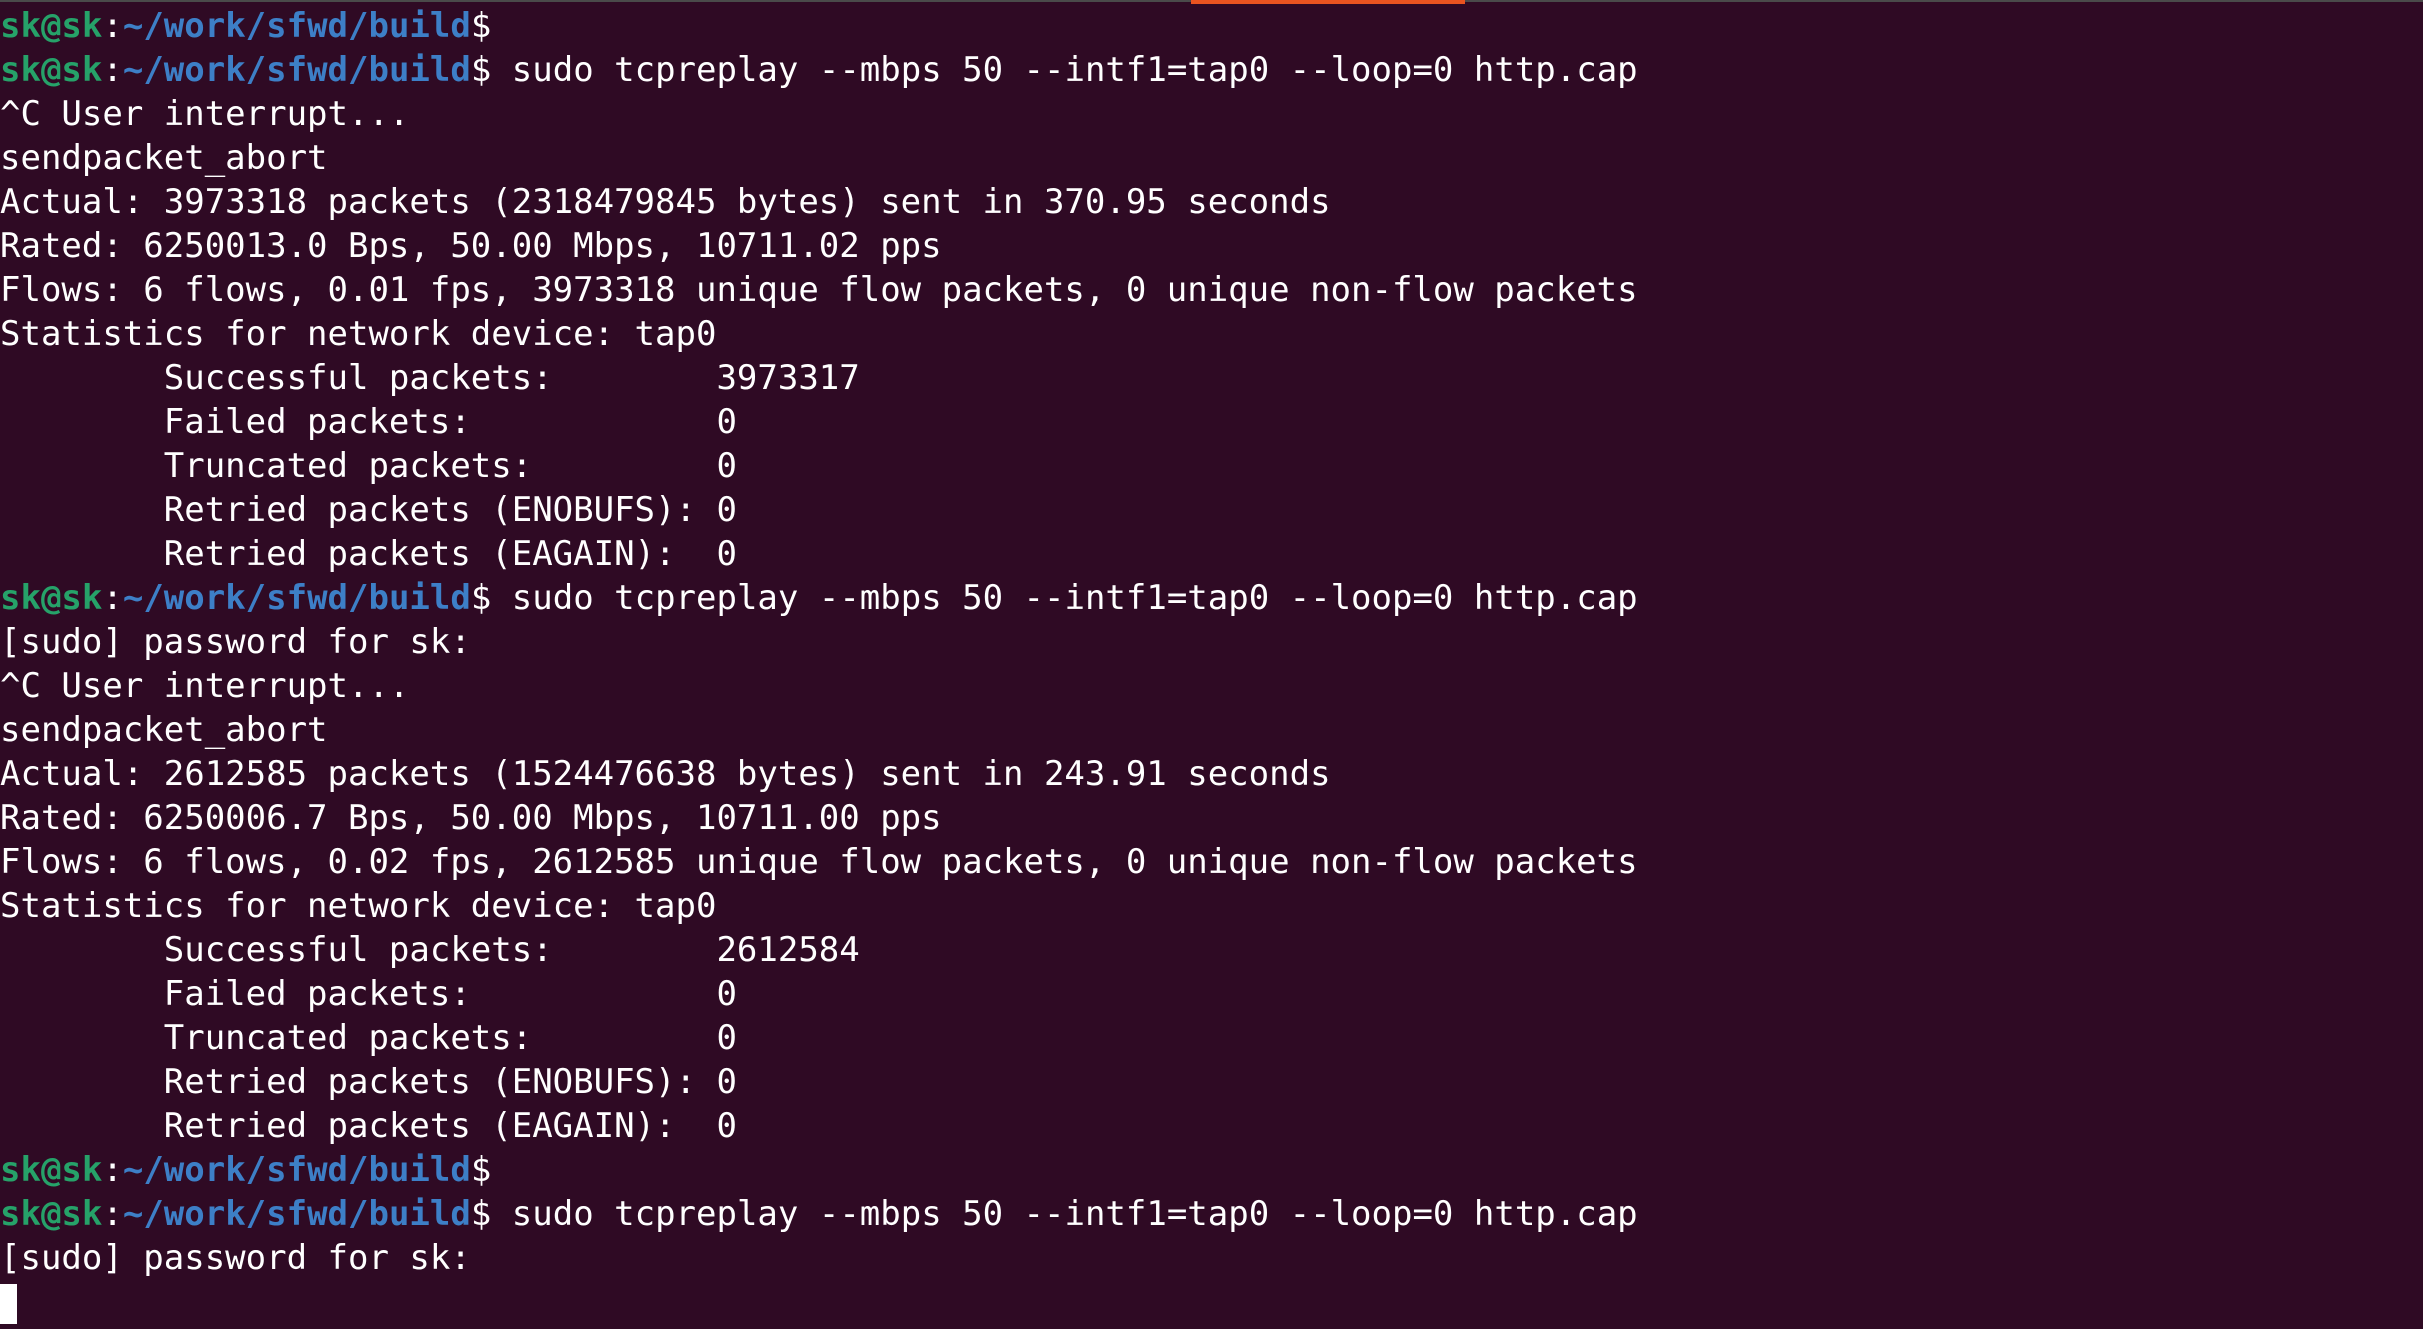  Describe the element at coordinates (430, 378) in the screenshot. I see `output-line: Successful packets: 3973317` at that location.